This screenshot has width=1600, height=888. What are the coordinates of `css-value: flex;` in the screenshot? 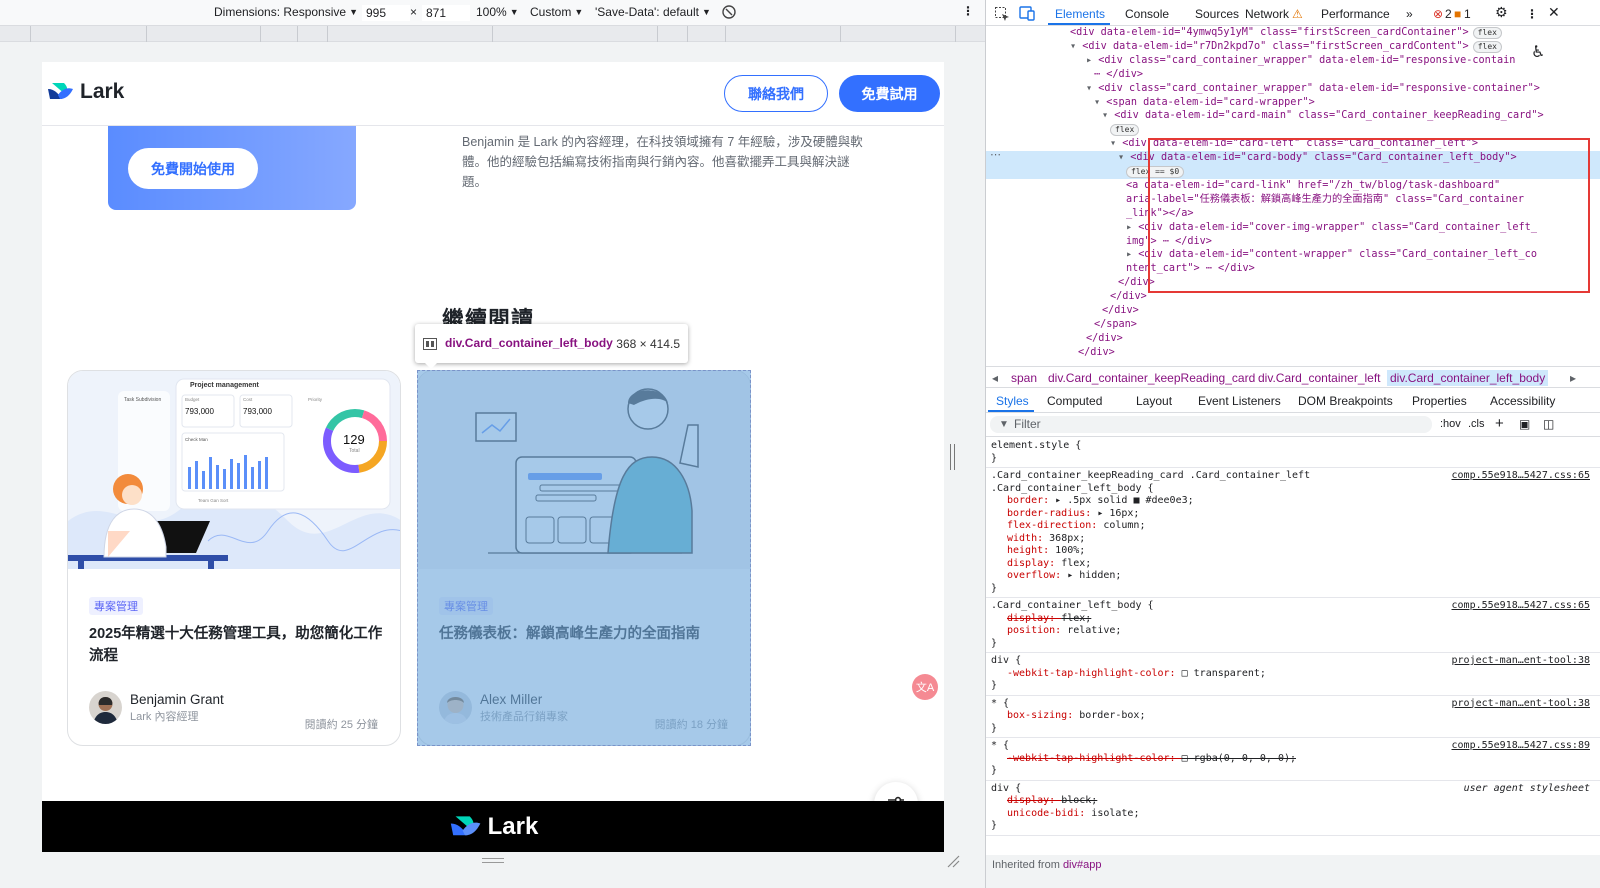 It's located at (1076, 563).